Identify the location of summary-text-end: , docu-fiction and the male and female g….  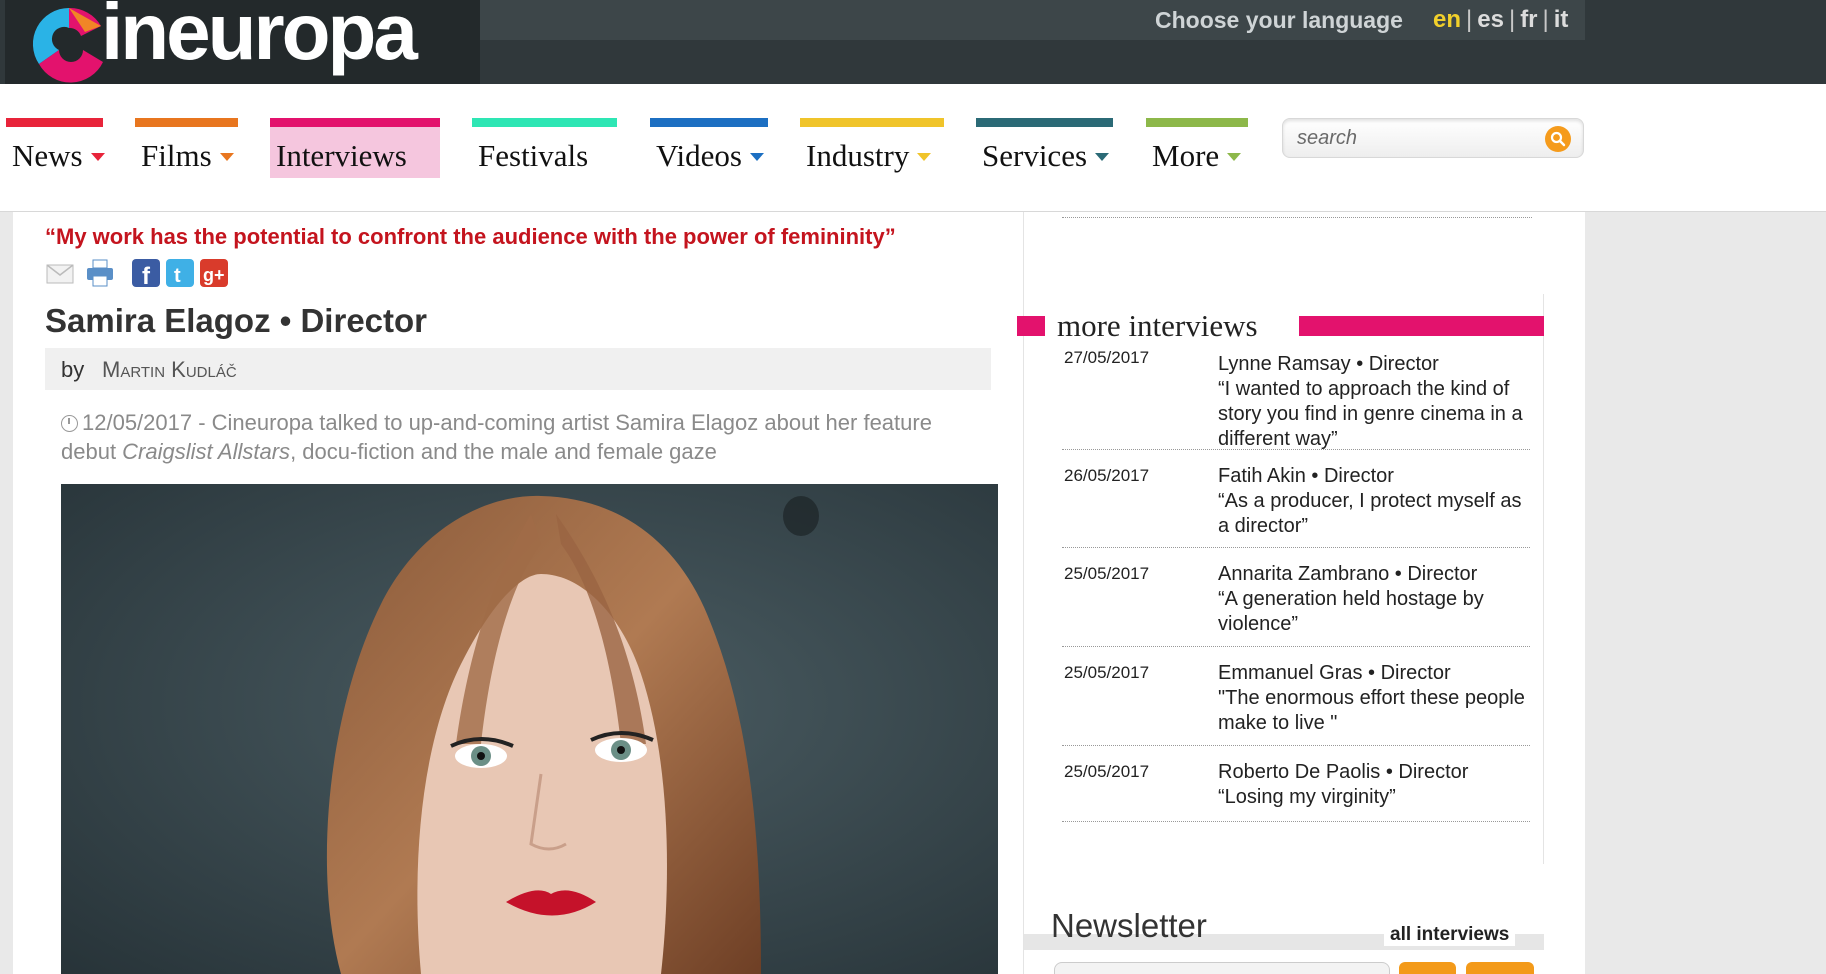
(503, 451).